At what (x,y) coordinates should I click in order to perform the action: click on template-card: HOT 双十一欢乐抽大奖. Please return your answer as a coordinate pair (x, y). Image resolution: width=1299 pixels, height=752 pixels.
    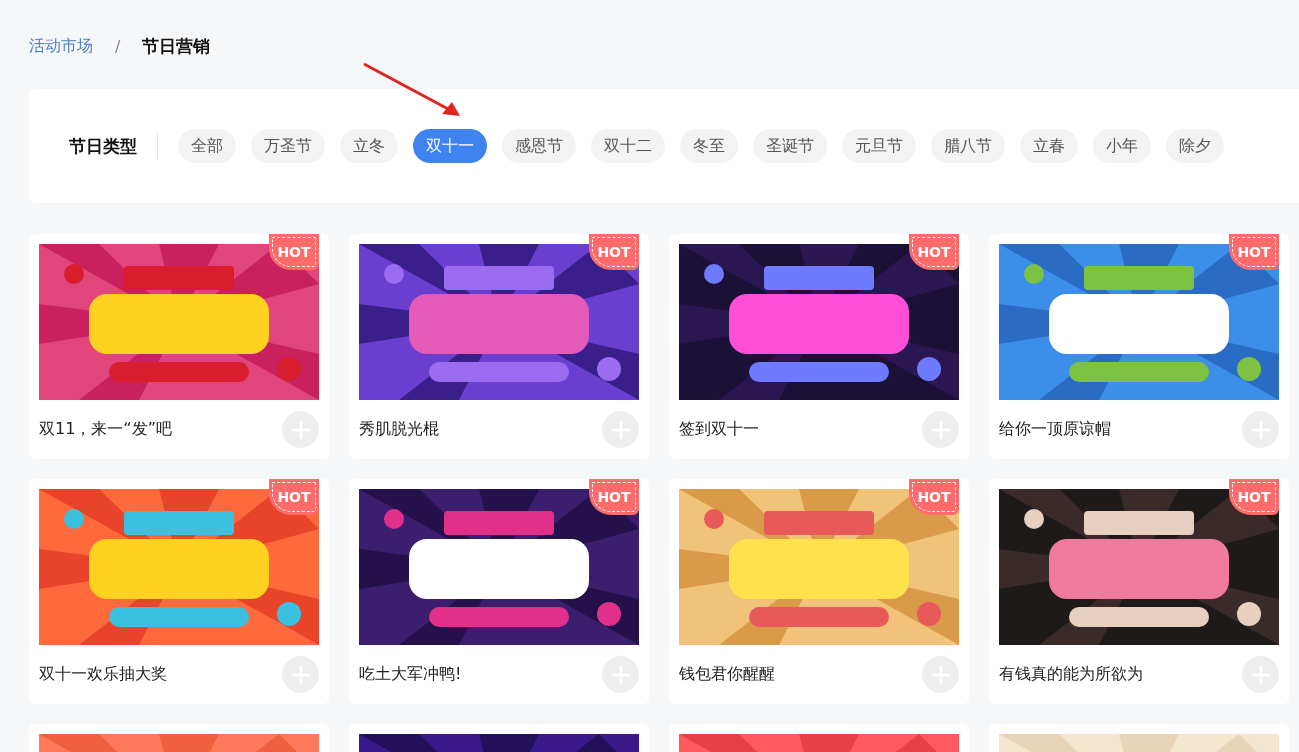
    Looking at the image, I should click on (179, 591).